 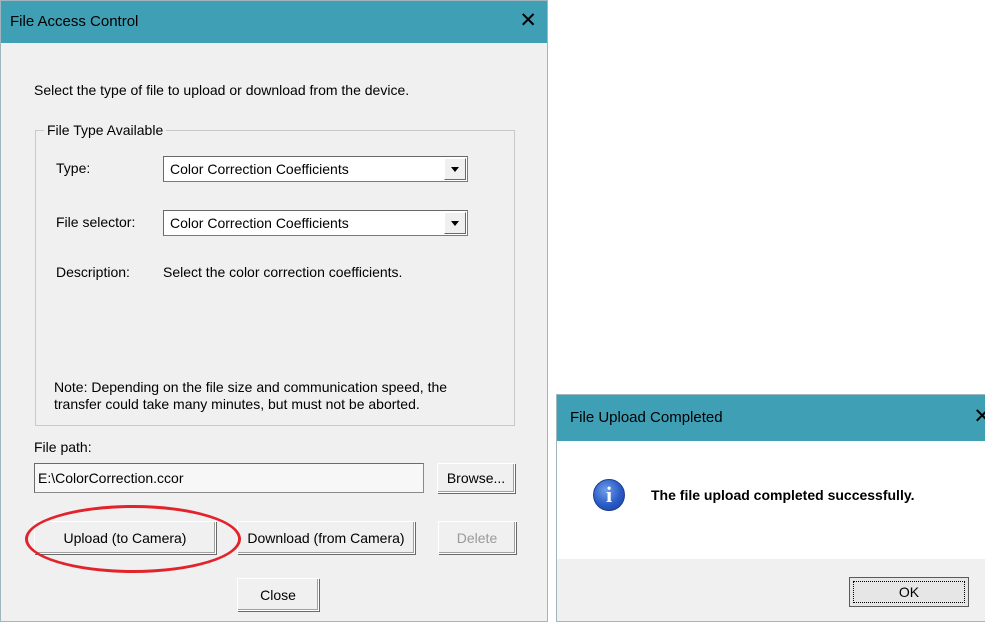 I want to click on file-path-value: E:\ColorCorrection.ccor, so click(x=111, y=478).